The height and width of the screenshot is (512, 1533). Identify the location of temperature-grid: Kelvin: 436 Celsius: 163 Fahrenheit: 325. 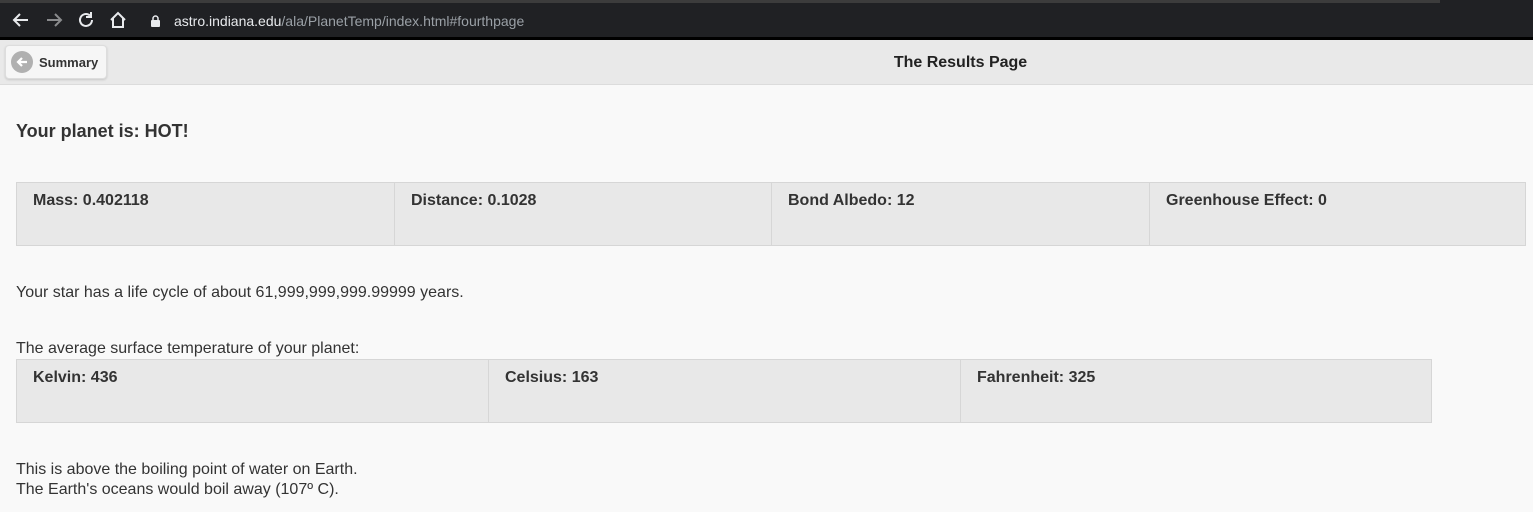
(724, 391).